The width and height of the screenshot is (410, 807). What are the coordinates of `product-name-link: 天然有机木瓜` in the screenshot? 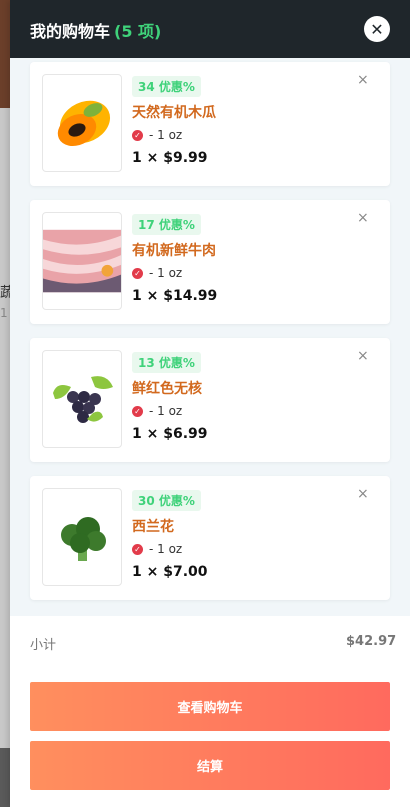 It's located at (174, 112).